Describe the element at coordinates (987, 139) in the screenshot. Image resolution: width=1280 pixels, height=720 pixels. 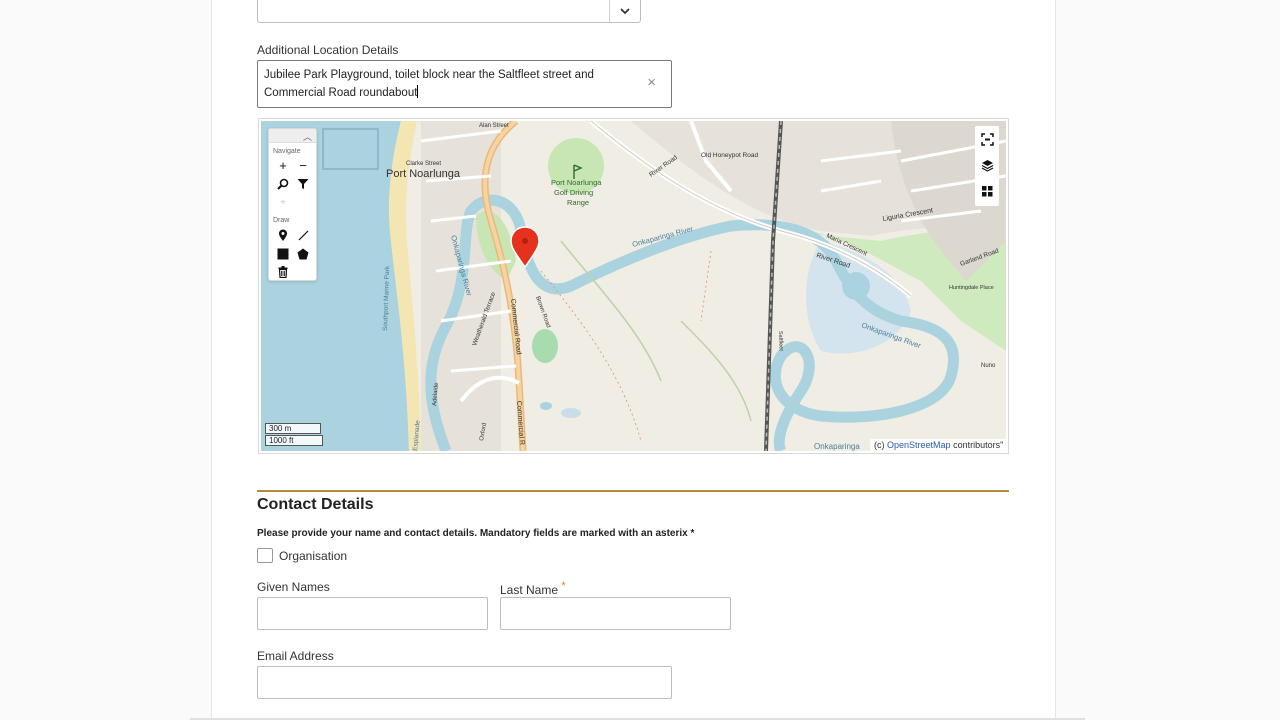
I see `fullscreen-icon` at that location.